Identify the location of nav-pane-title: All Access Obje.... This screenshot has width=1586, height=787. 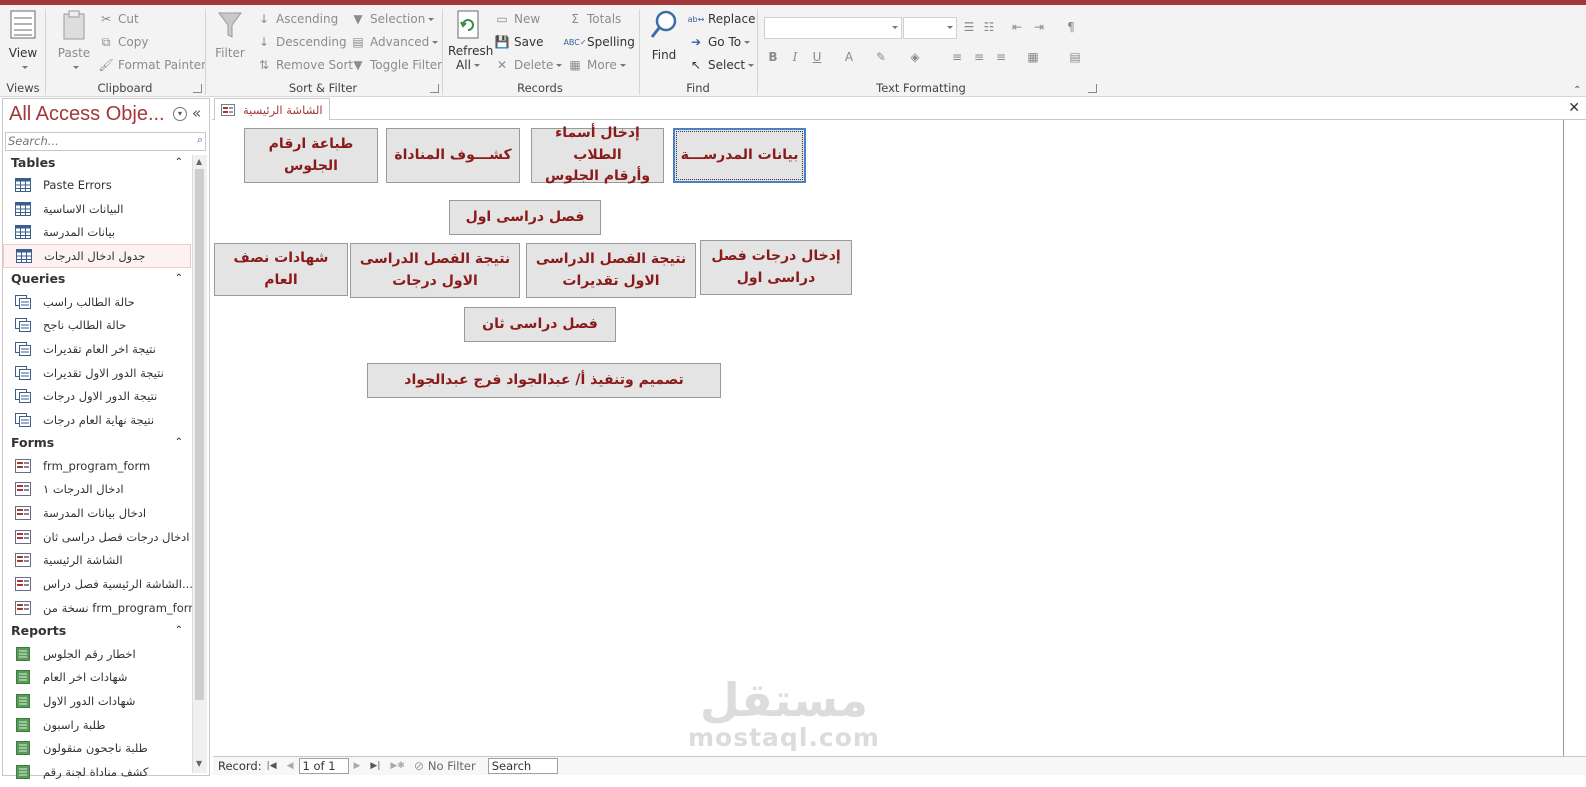
(87, 114).